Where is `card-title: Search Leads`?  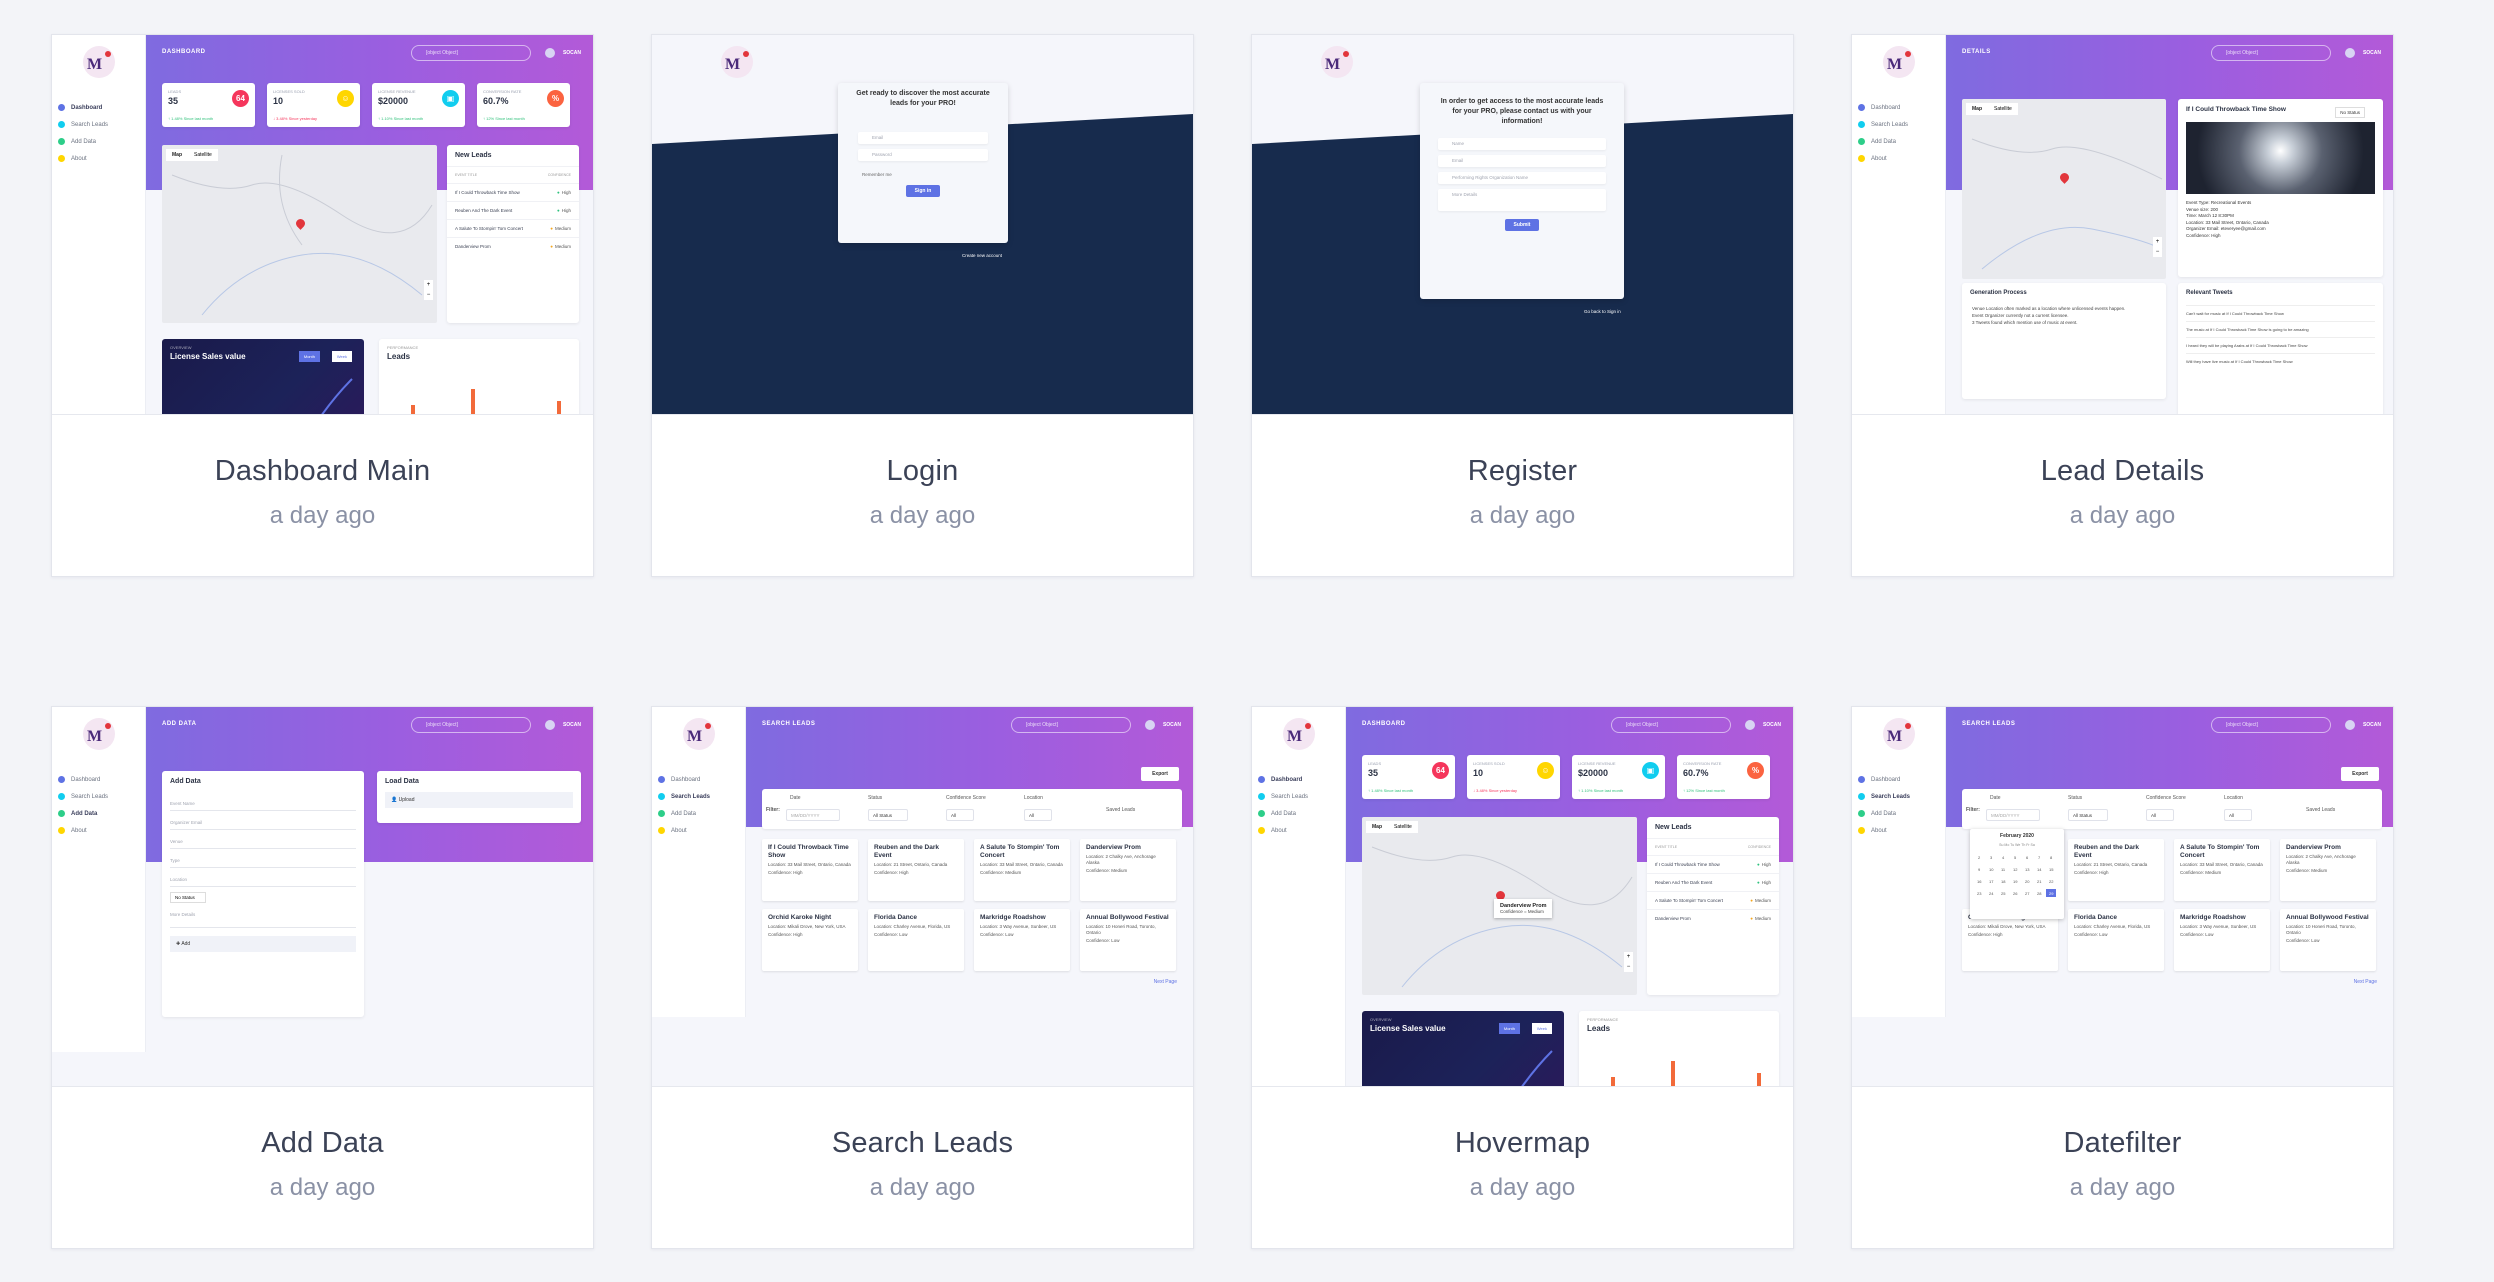 card-title: Search Leads is located at coordinates (922, 1143).